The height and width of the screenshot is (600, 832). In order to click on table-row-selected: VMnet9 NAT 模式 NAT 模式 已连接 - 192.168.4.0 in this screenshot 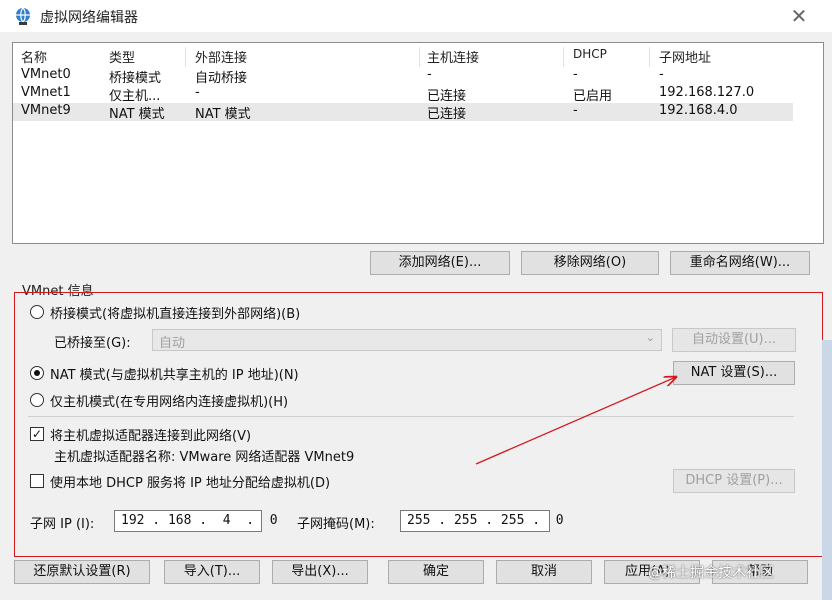, I will do `click(403, 112)`.